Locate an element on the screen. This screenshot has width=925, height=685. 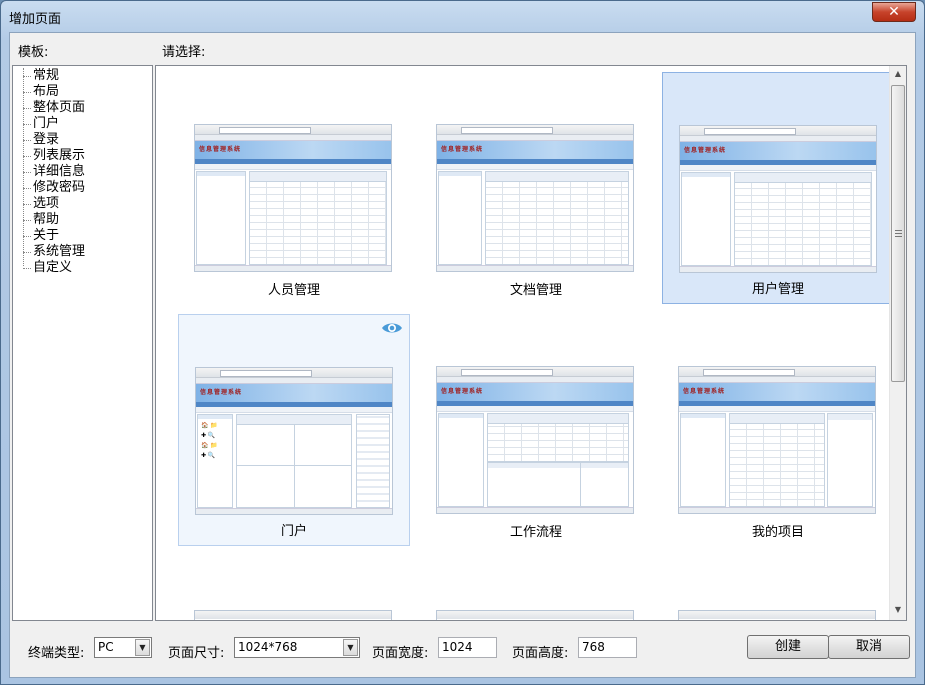
page-size-select: 1024*768 ▼ is located at coordinates (297, 647).